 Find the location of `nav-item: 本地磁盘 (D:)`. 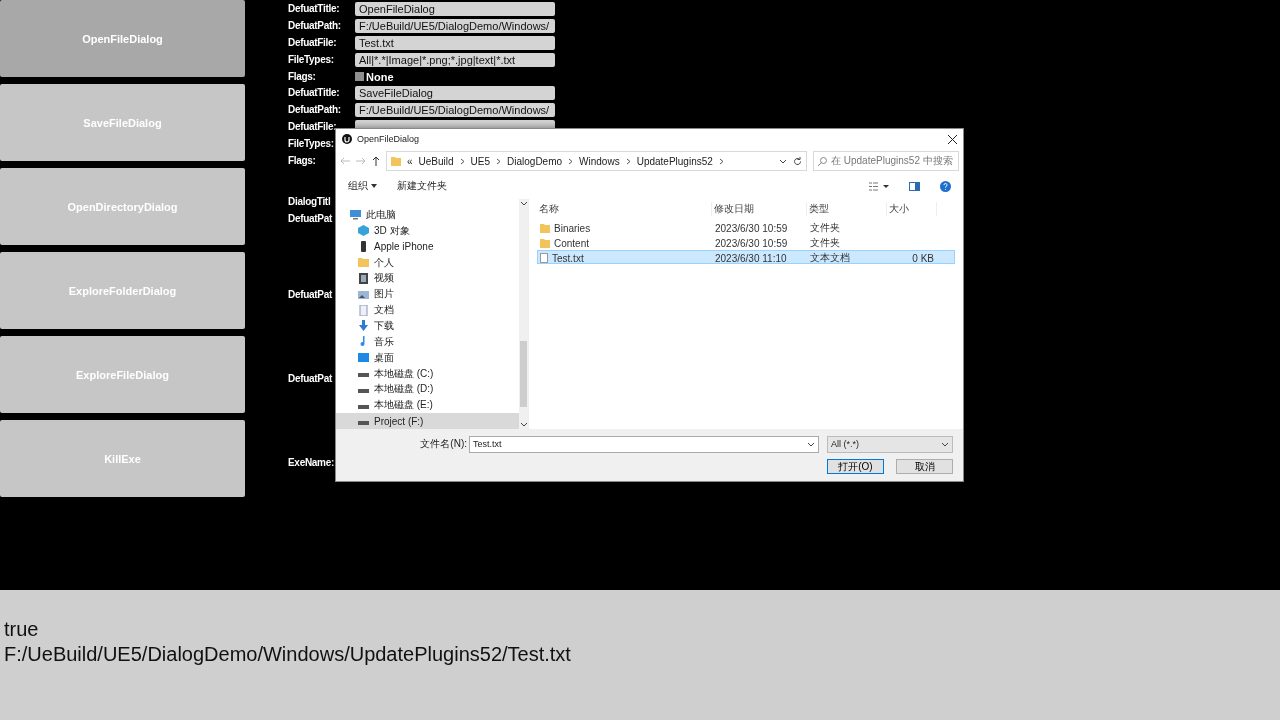

nav-item: 本地磁盘 (D:) is located at coordinates (427, 389).